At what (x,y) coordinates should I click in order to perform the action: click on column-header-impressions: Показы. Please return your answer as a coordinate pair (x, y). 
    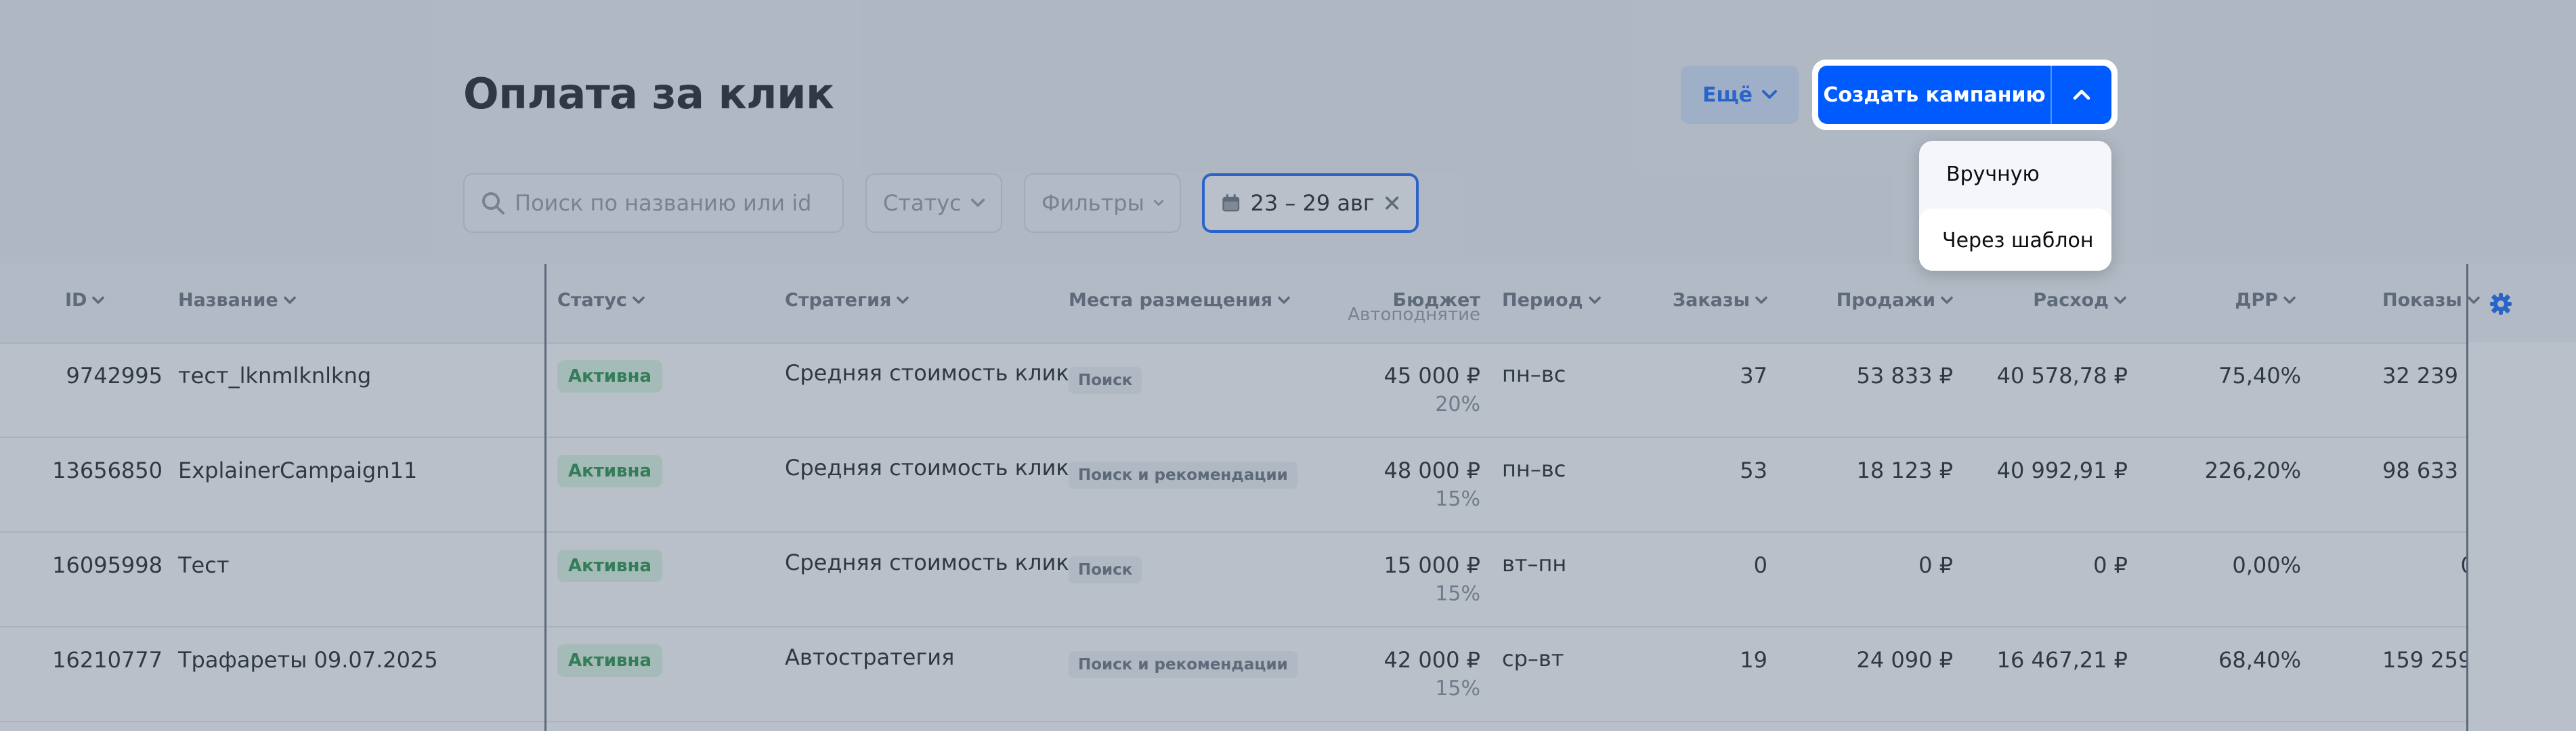
    Looking at the image, I should click on (2431, 300).